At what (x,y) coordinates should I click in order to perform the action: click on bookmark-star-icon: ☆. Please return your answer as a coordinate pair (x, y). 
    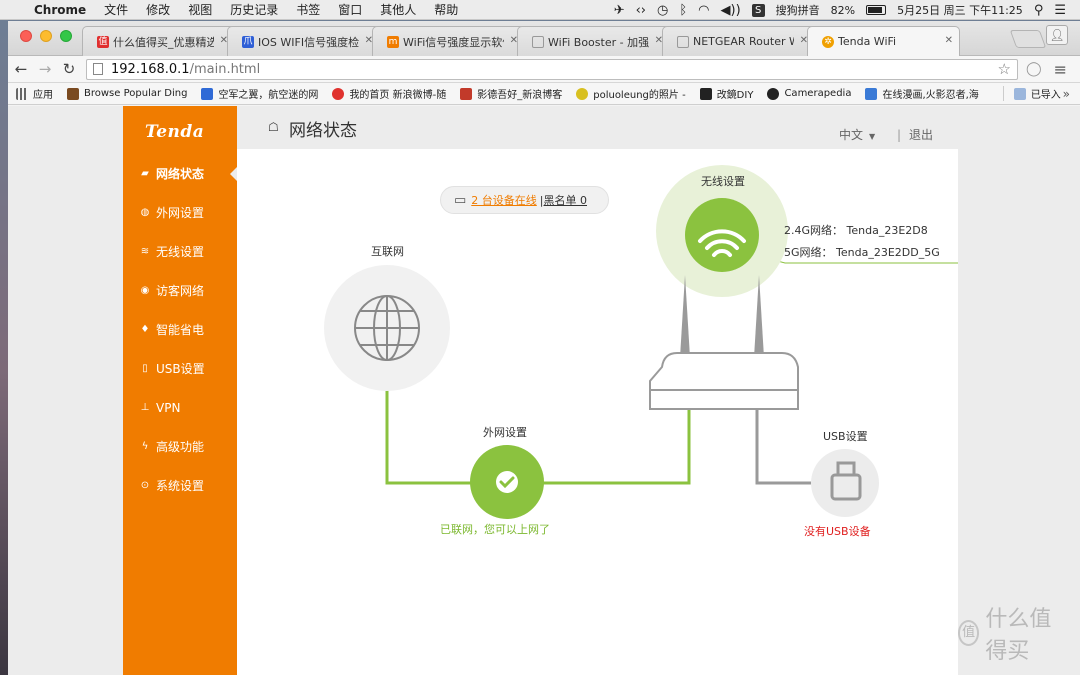
    Looking at the image, I should click on (1004, 69).